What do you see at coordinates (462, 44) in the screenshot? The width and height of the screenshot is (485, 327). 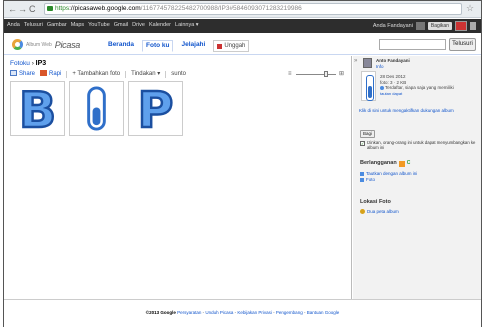 I see `search-button: Telusuri` at bounding box center [462, 44].